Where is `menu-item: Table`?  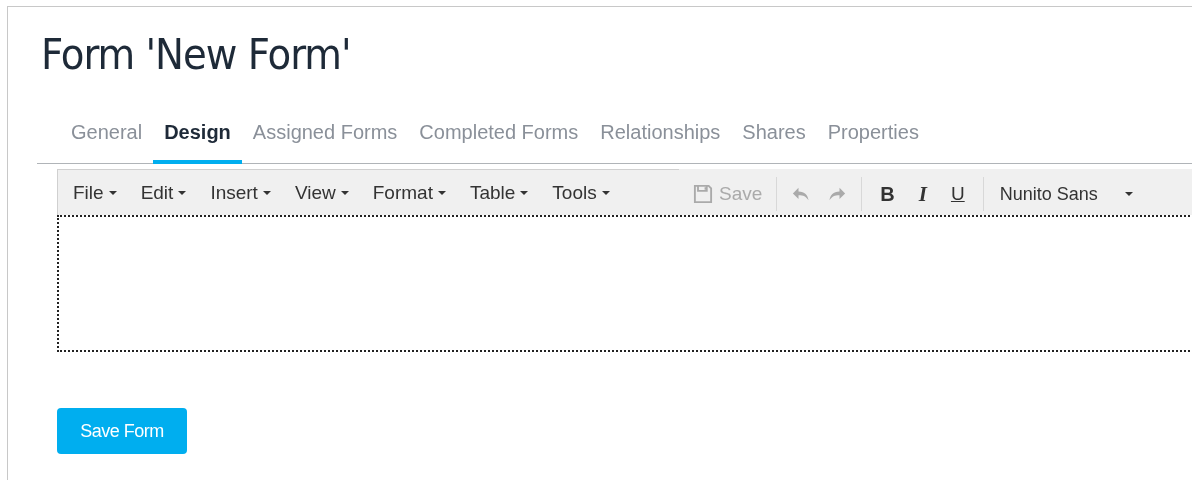
menu-item: Table is located at coordinates (504, 192).